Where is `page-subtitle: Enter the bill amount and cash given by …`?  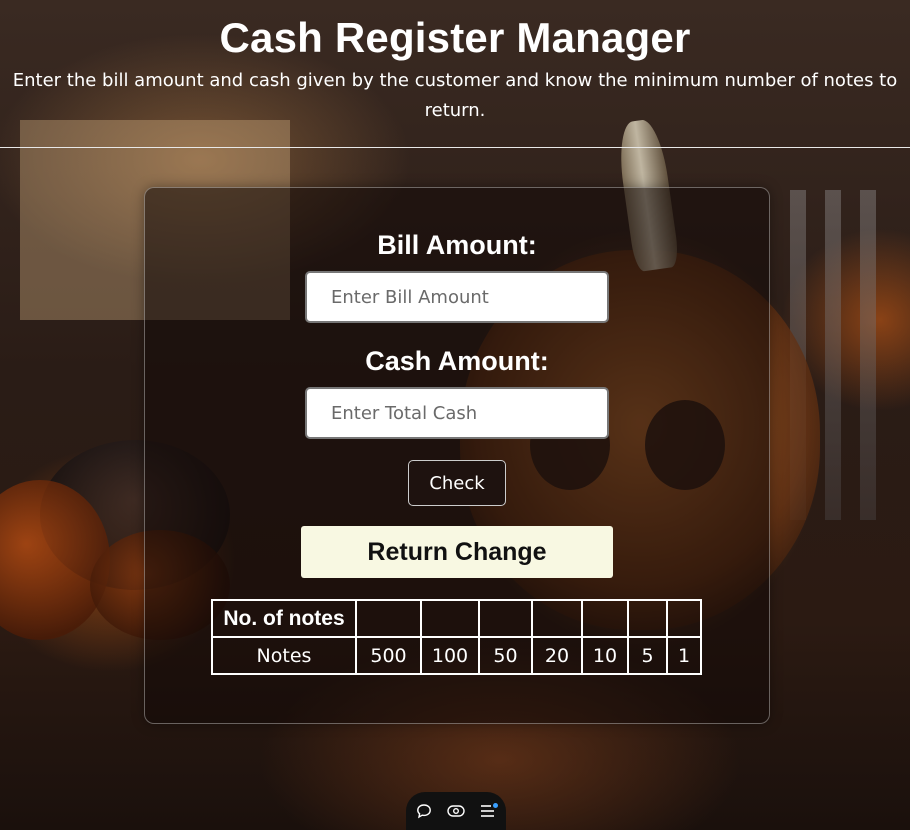 page-subtitle: Enter the bill amount and cash given by … is located at coordinates (455, 95).